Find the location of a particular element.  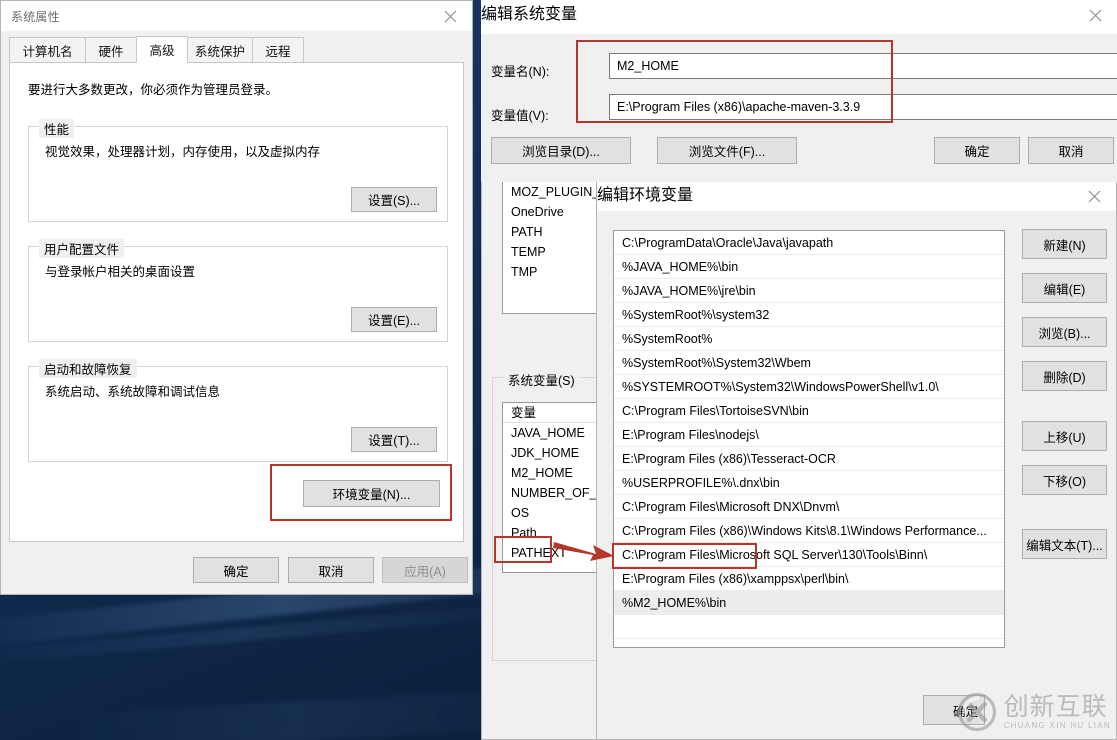

system-properties-titlebar: 系统属性 is located at coordinates (236, 16).